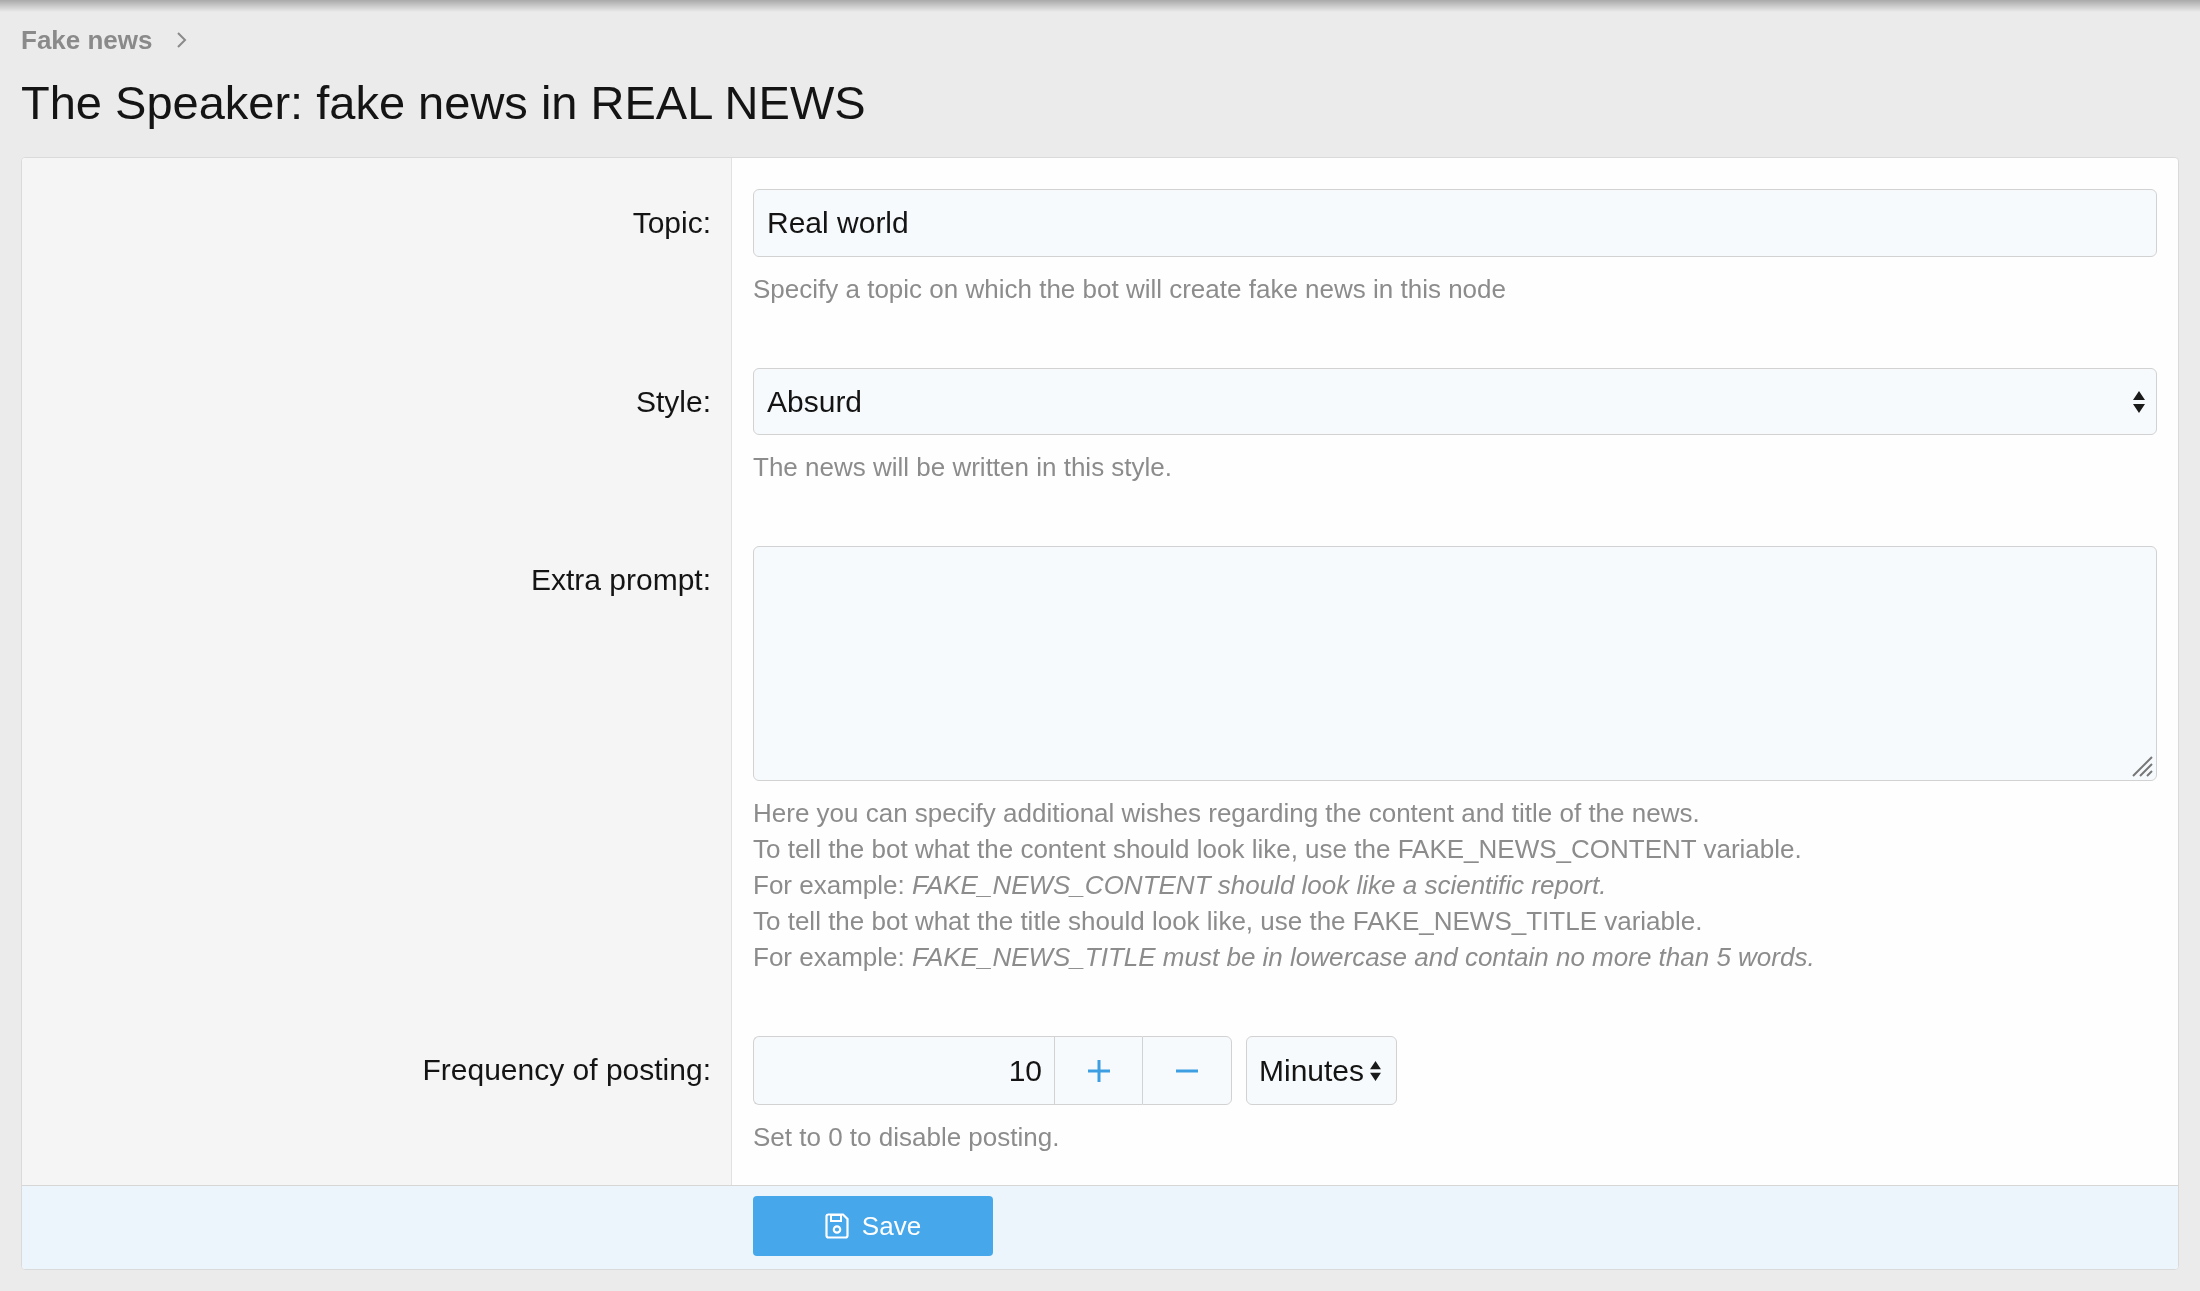 The height and width of the screenshot is (1291, 2200). What do you see at coordinates (1455, 401) in the screenshot?
I see `style-select: Absurd` at bounding box center [1455, 401].